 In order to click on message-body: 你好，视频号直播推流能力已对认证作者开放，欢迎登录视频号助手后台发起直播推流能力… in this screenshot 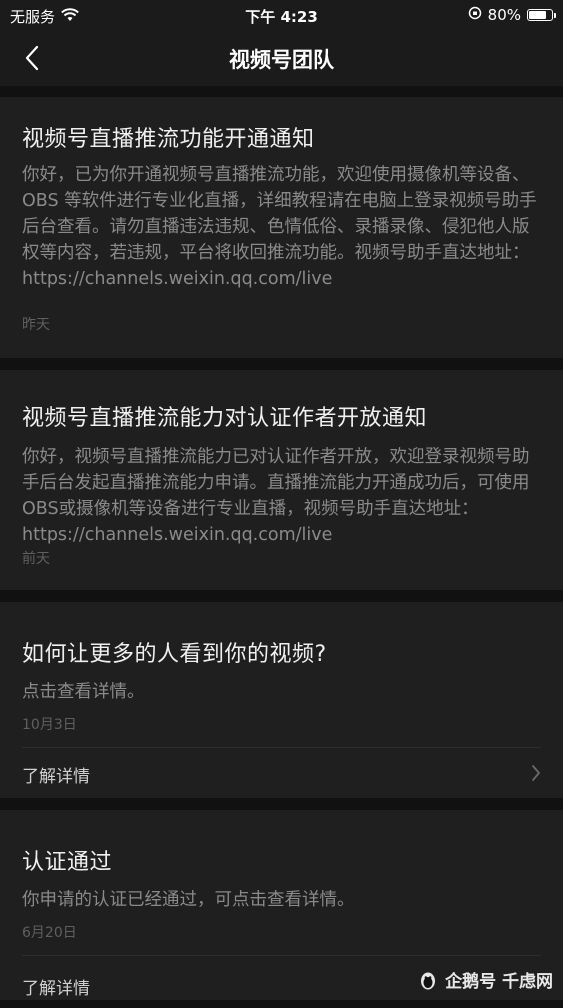, I will do `click(282, 496)`.